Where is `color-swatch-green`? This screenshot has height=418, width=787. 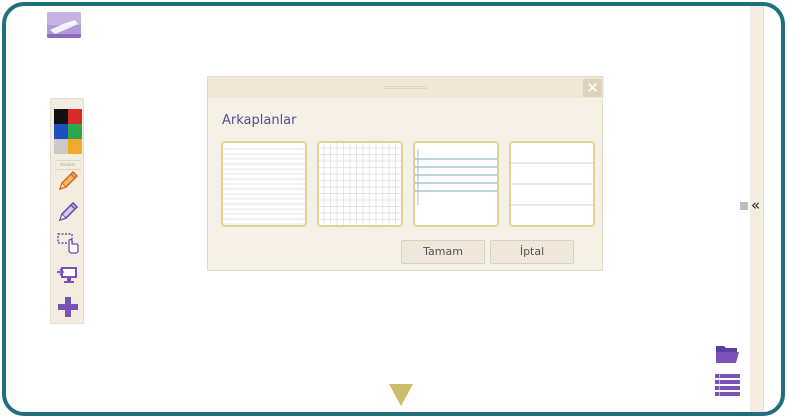 color-swatch-green is located at coordinates (75, 131).